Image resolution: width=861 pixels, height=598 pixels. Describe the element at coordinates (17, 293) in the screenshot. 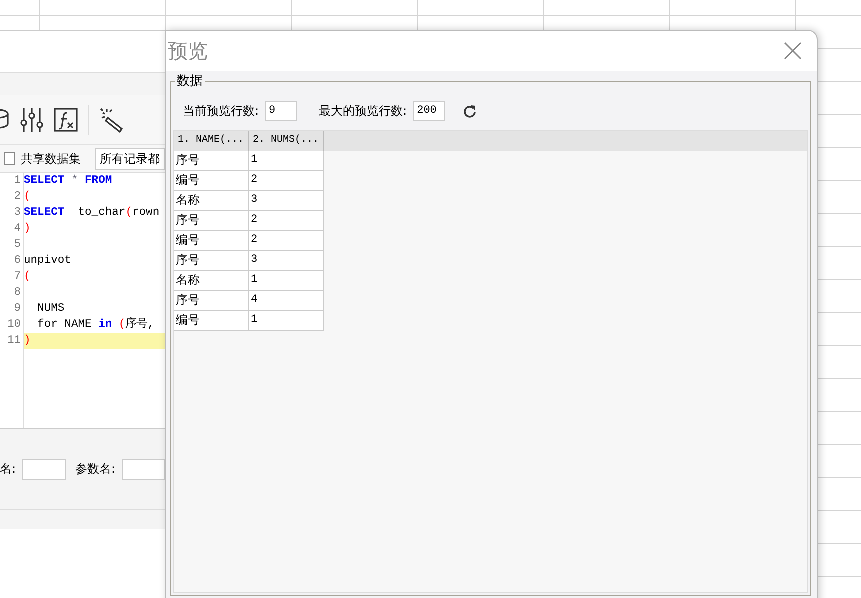

I see `line-number: 8` at that location.